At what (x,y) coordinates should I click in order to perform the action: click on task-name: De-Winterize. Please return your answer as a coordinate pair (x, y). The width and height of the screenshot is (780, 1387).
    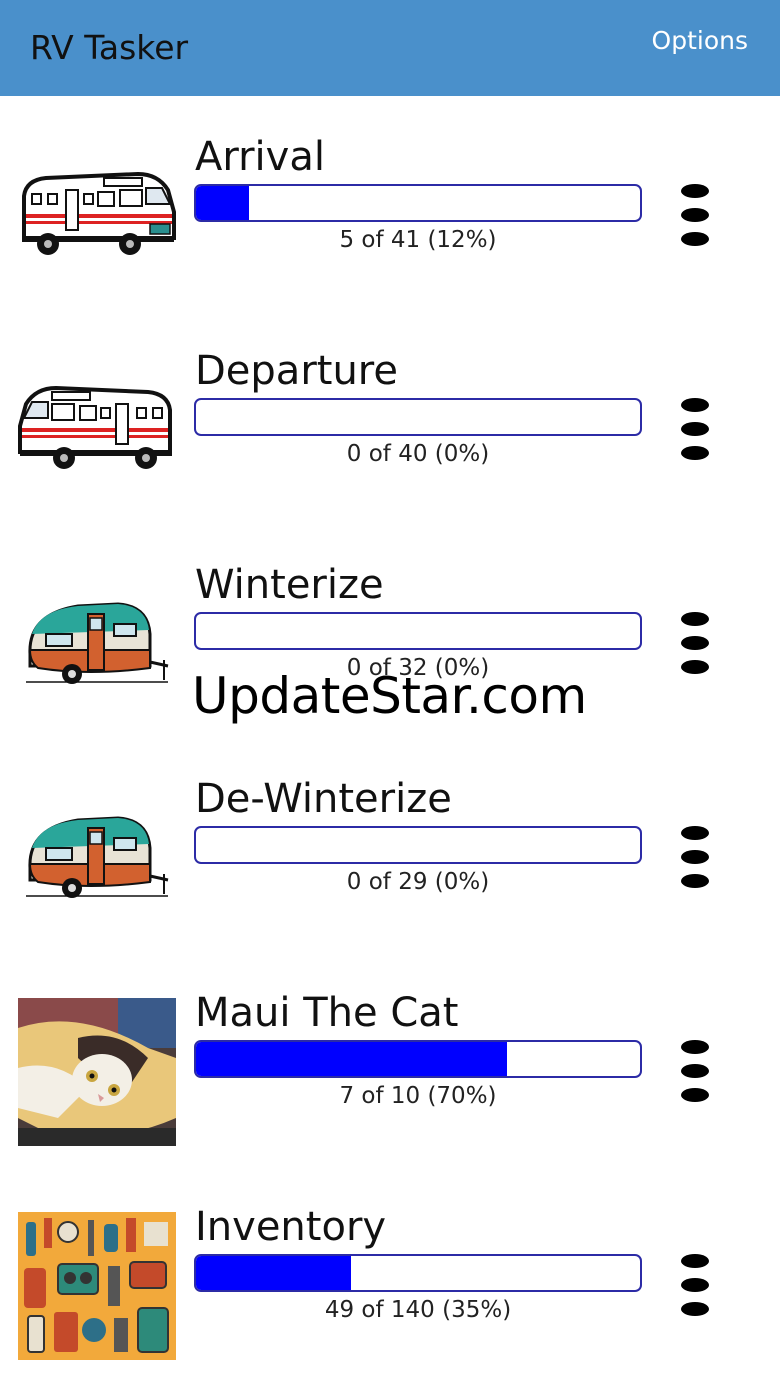
    Looking at the image, I should click on (323, 799).